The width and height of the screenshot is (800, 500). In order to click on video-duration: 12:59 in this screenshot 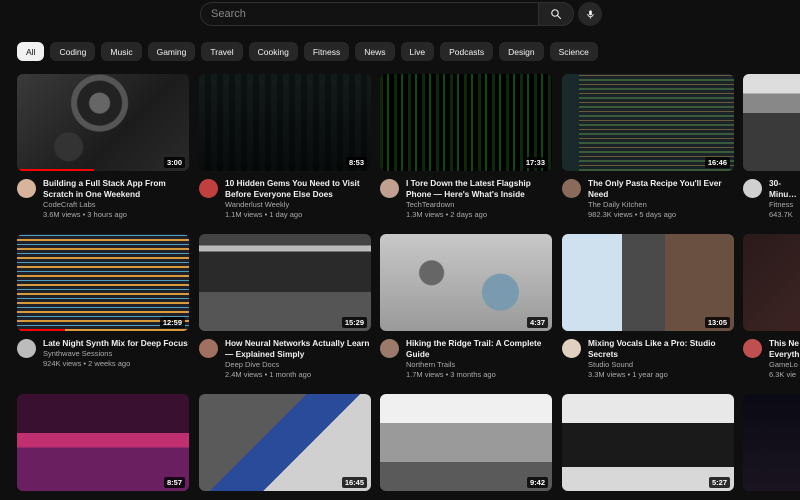, I will do `click(172, 322)`.